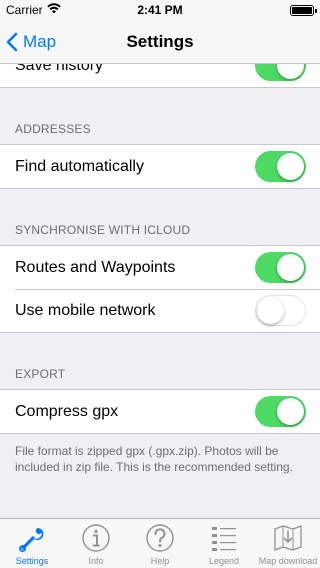  I want to click on find-automatically-label: Find automatically, so click(79, 166).